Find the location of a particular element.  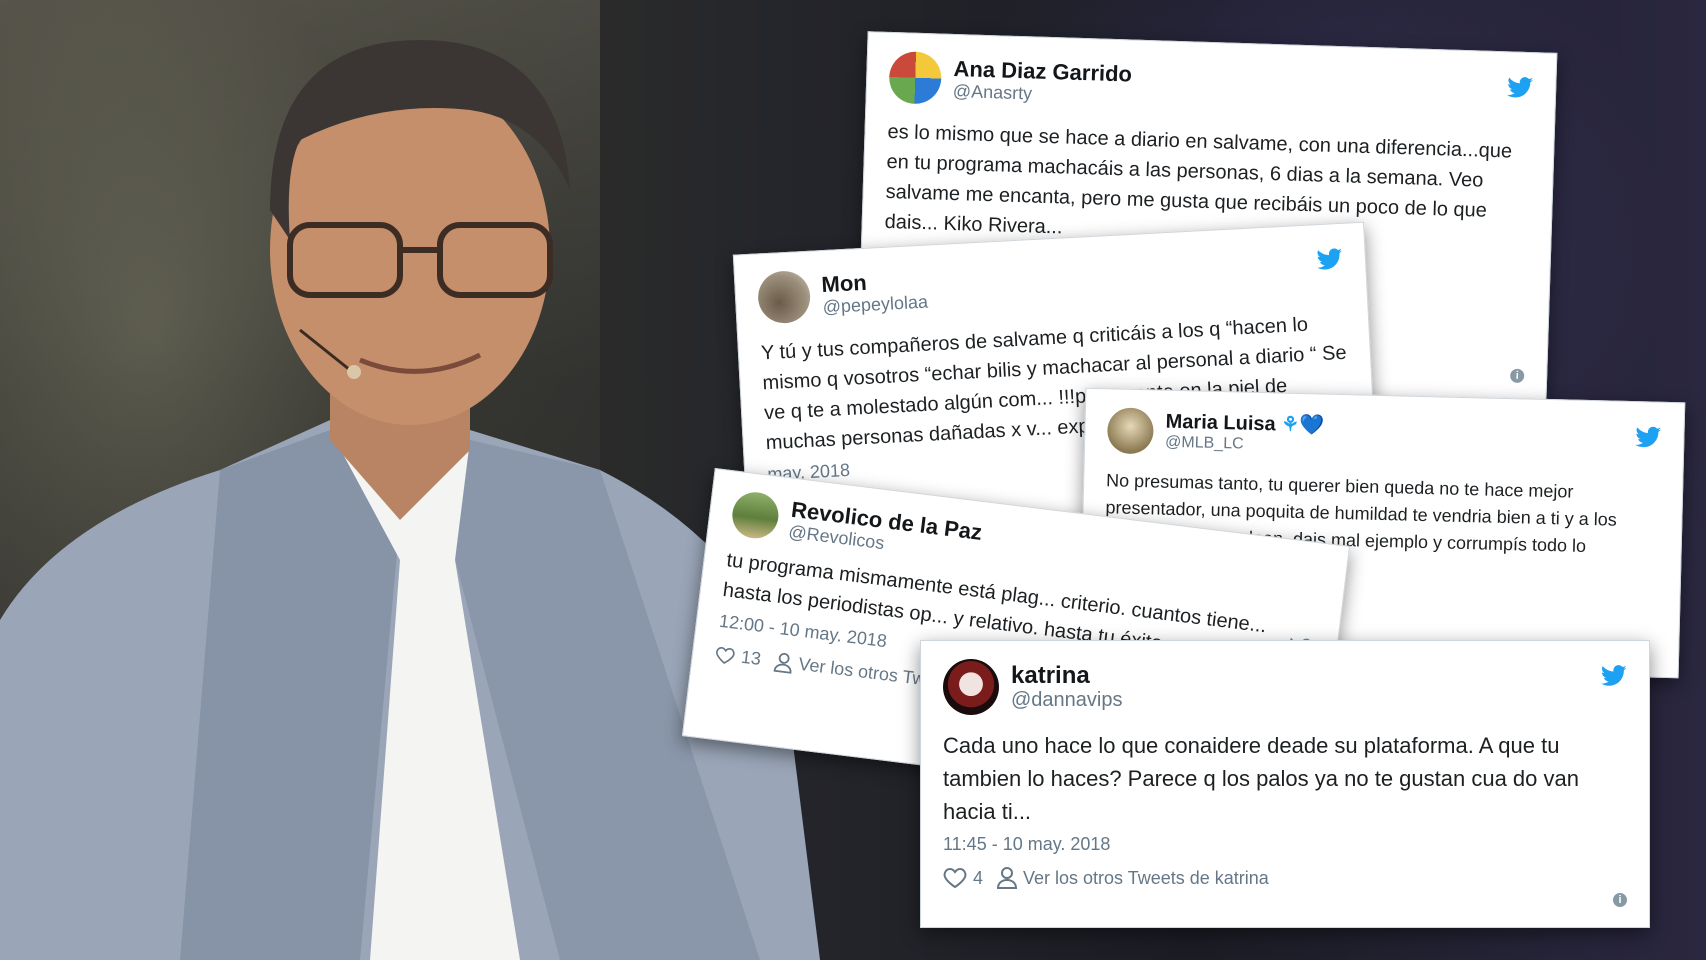

tweet-header: katrina @dannavips is located at coordinates (1285, 687).